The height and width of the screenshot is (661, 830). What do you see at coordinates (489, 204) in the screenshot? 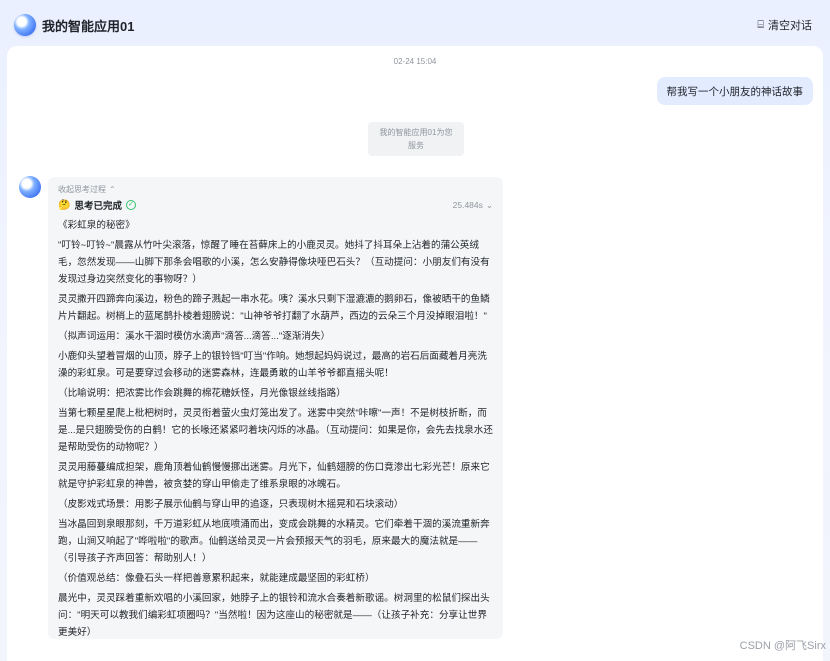
I see `chevron-down-icon: ⌄` at bounding box center [489, 204].